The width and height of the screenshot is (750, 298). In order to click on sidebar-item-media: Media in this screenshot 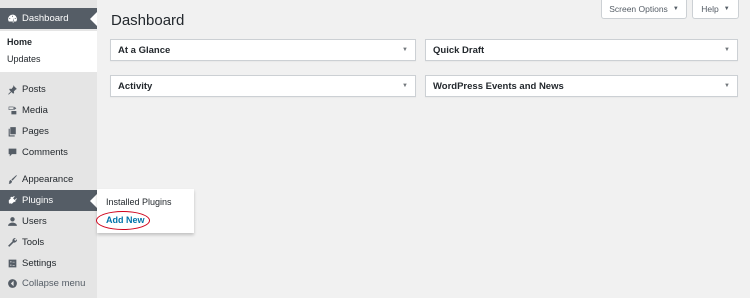, I will do `click(48, 110)`.